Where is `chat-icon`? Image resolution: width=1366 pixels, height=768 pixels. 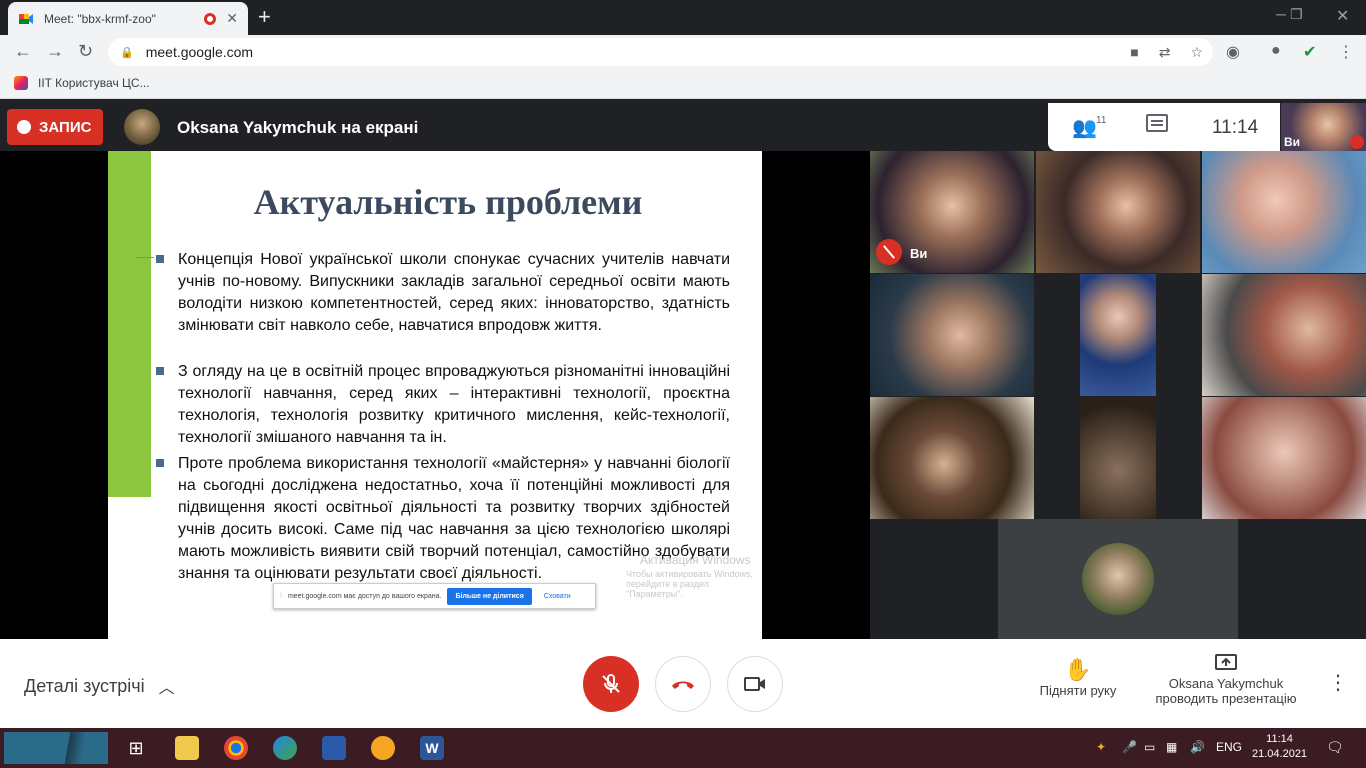
chat-icon is located at coordinates (1157, 123).